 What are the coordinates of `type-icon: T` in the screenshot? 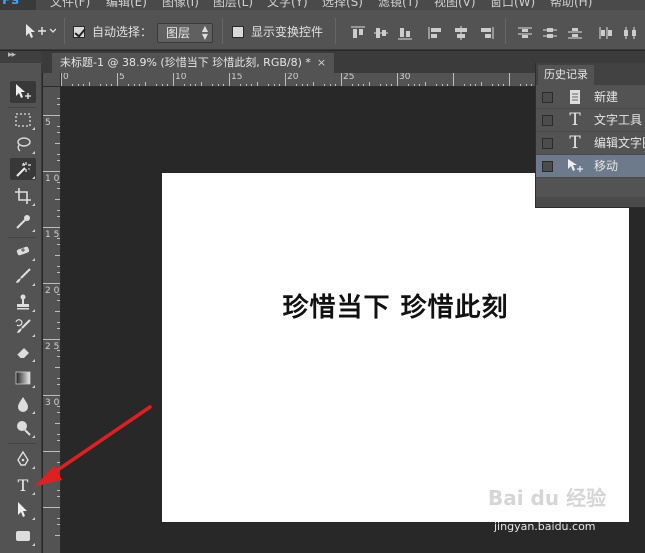 It's located at (575, 120).